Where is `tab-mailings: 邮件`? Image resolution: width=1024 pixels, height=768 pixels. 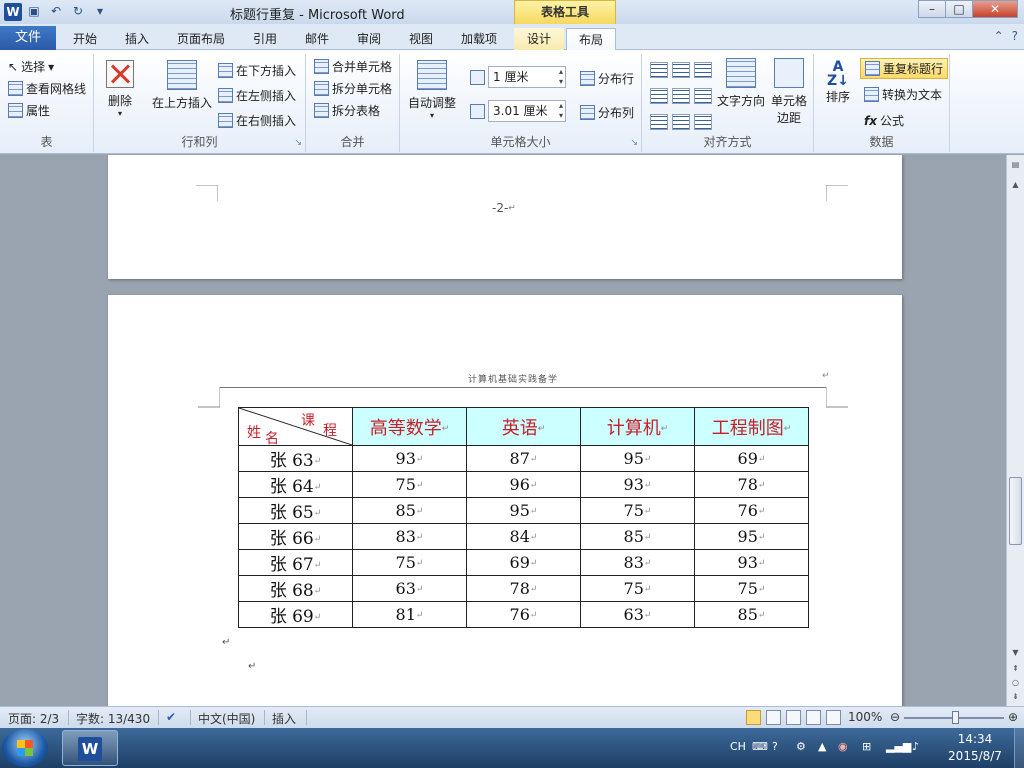
tab-mailings: 邮件 is located at coordinates (317, 39).